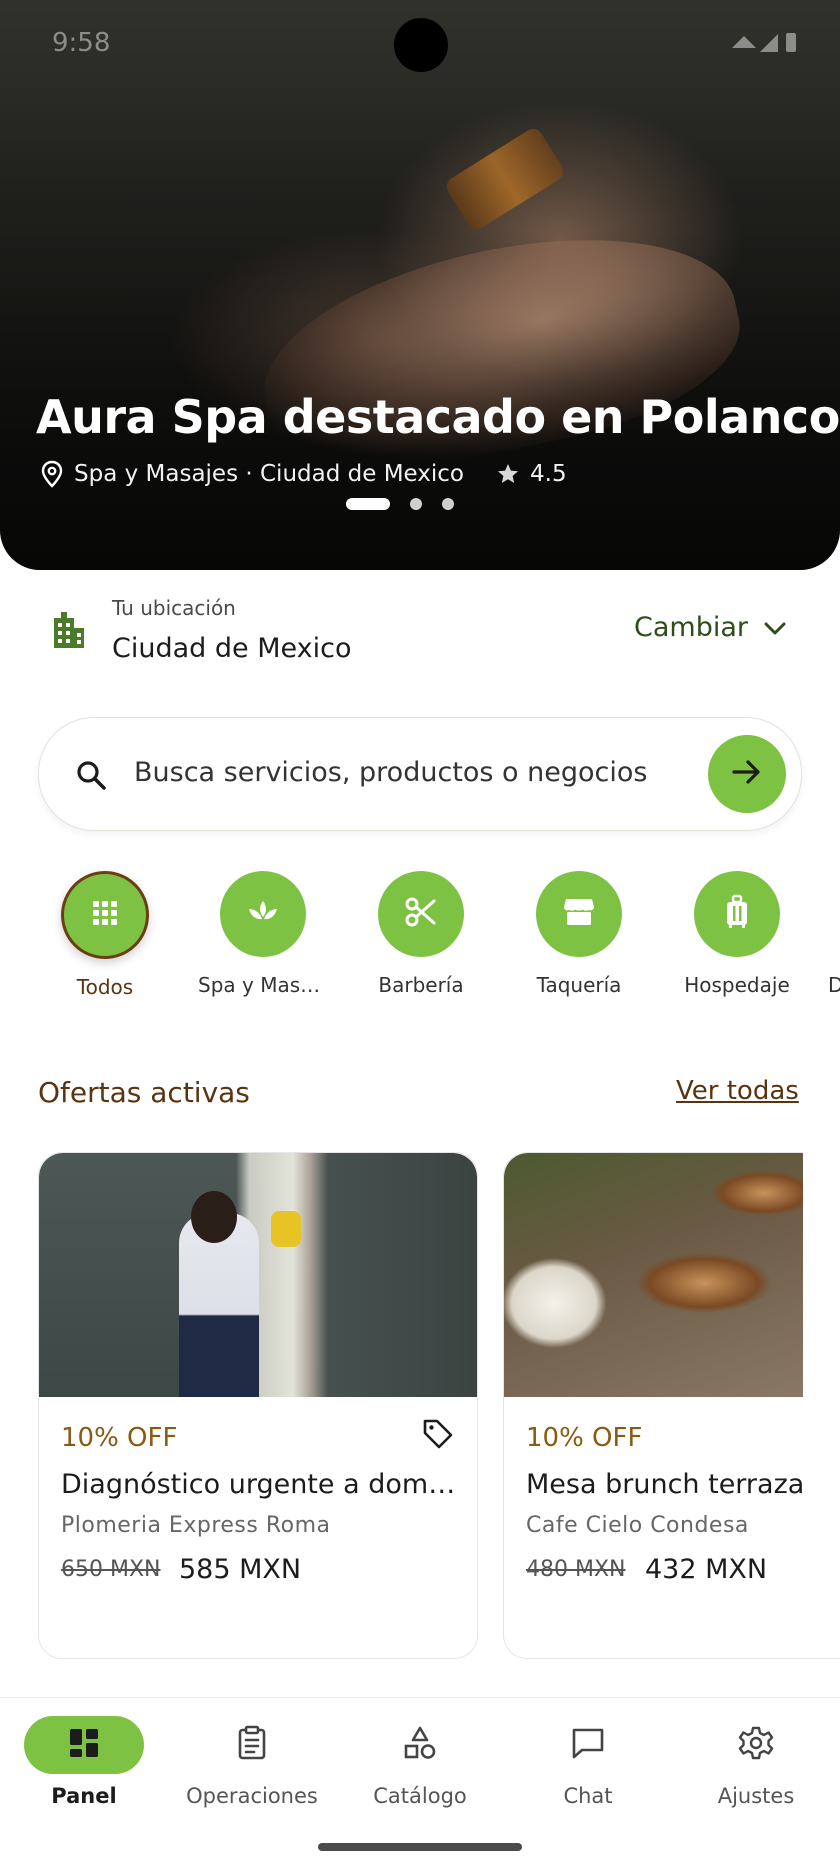 The height and width of the screenshot is (1871, 840). I want to click on camera-cutout, so click(421, 45).